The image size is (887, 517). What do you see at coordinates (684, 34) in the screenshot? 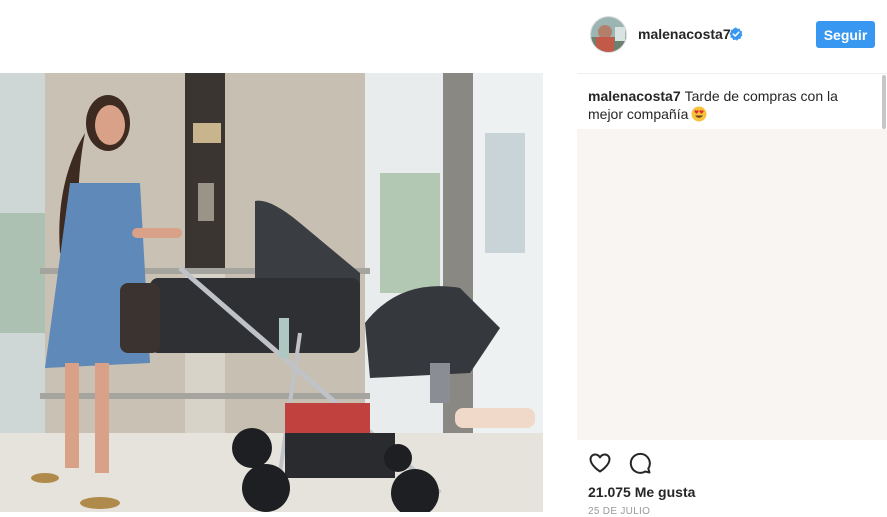
I see `username: malenacosta7` at bounding box center [684, 34].